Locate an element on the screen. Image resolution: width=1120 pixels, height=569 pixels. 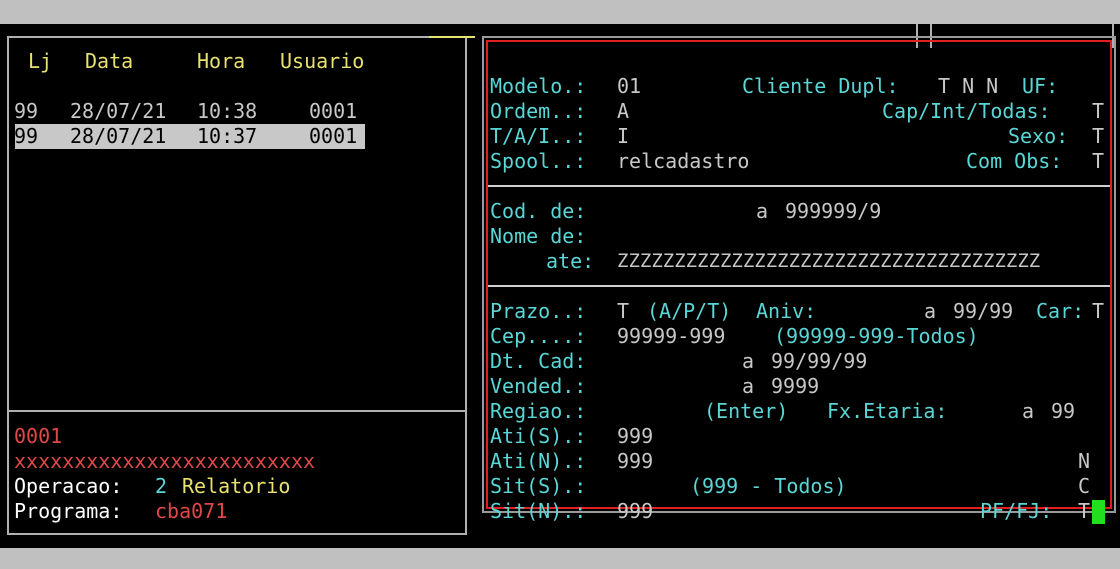
dt-cad-label: Dt. Cad: is located at coordinates (538, 361).